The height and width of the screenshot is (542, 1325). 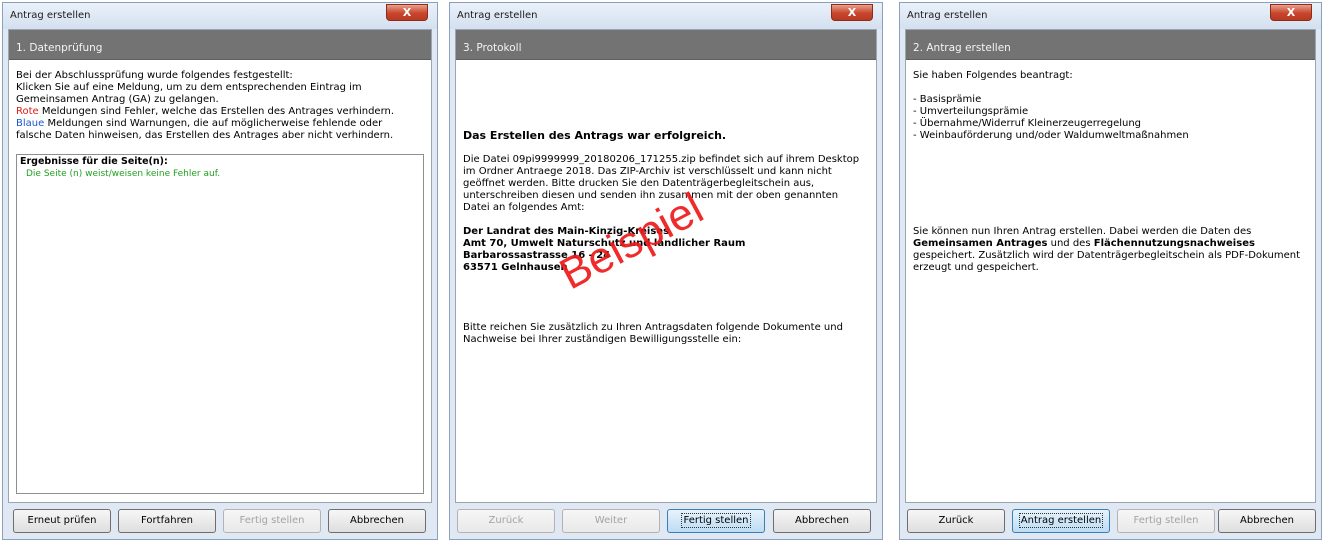 What do you see at coordinates (1070, 243) in the screenshot?
I see `info-connector: und des` at bounding box center [1070, 243].